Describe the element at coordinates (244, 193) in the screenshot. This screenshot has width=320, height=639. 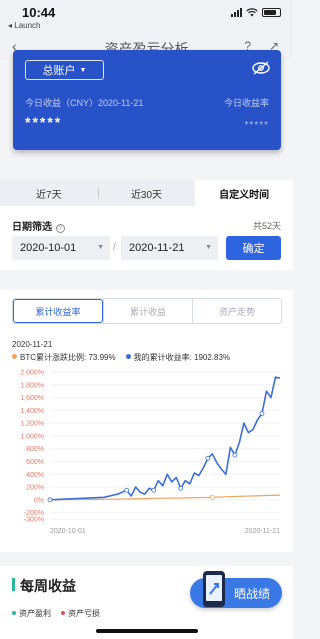
I see `tab-custom-time: 自定义时间` at that location.